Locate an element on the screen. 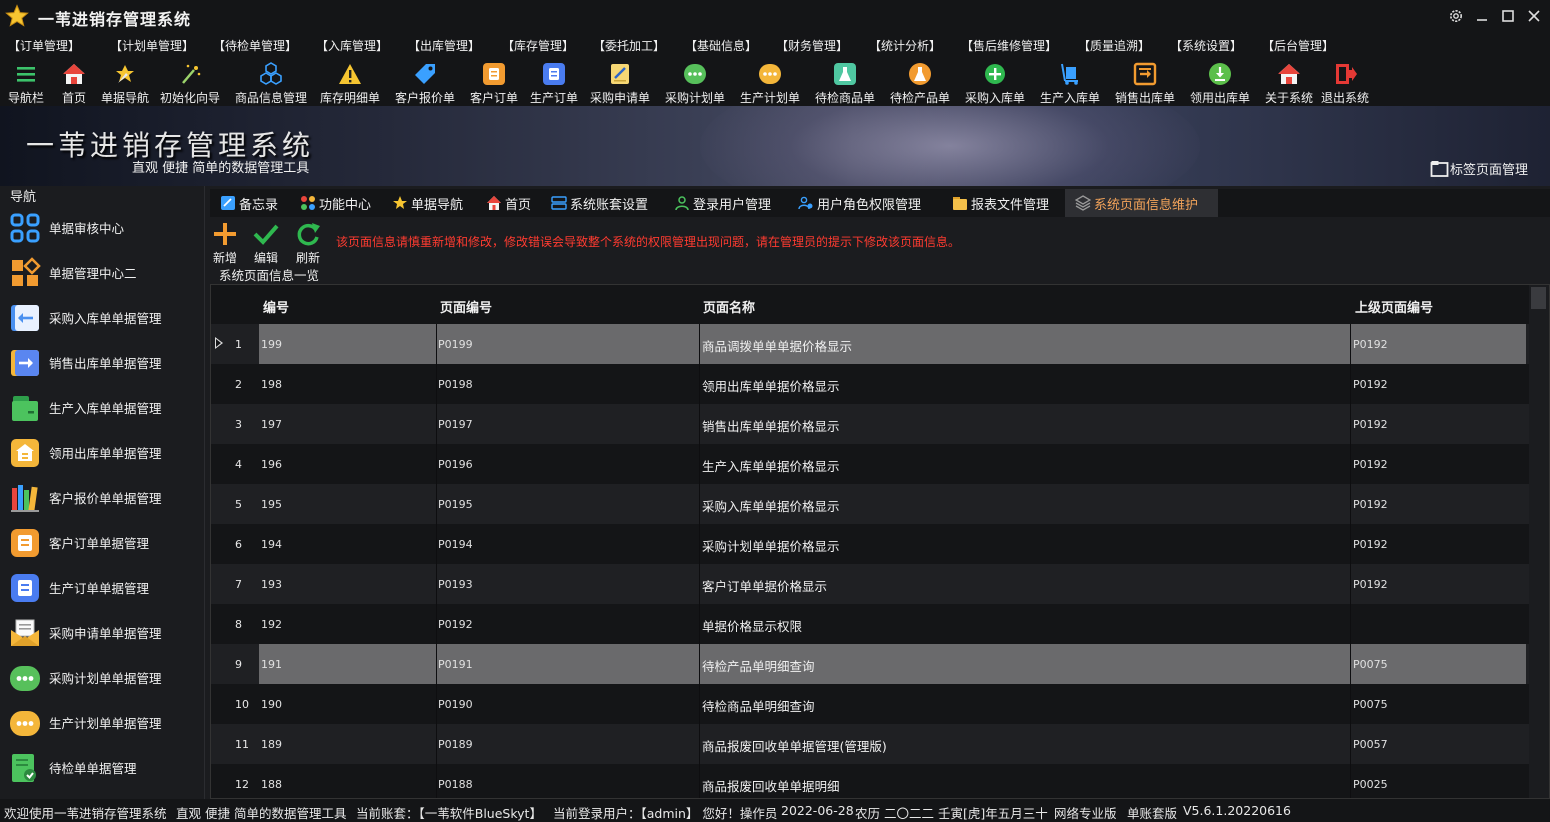 The height and width of the screenshot is (822, 1550). column-header-parent-code: 上级页面编号 is located at coordinates (1394, 306).